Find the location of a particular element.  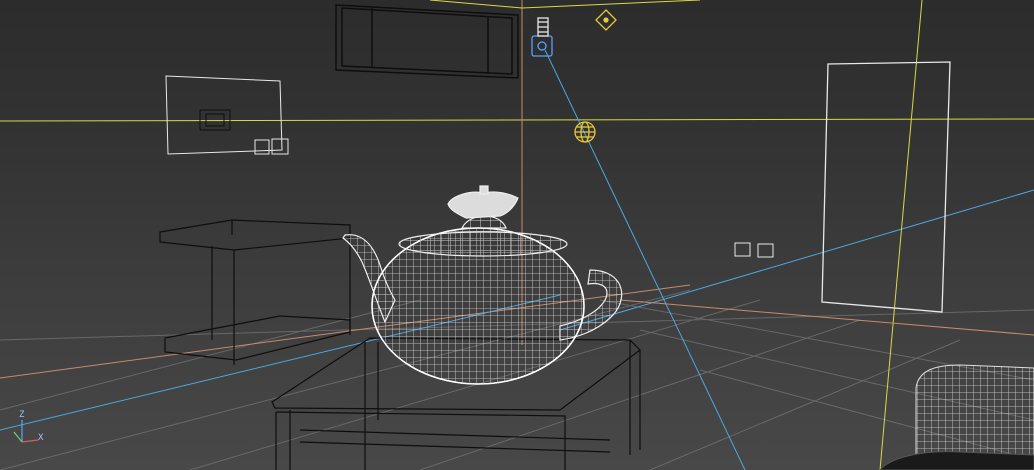

teapot-lid is located at coordinates (483, 244).